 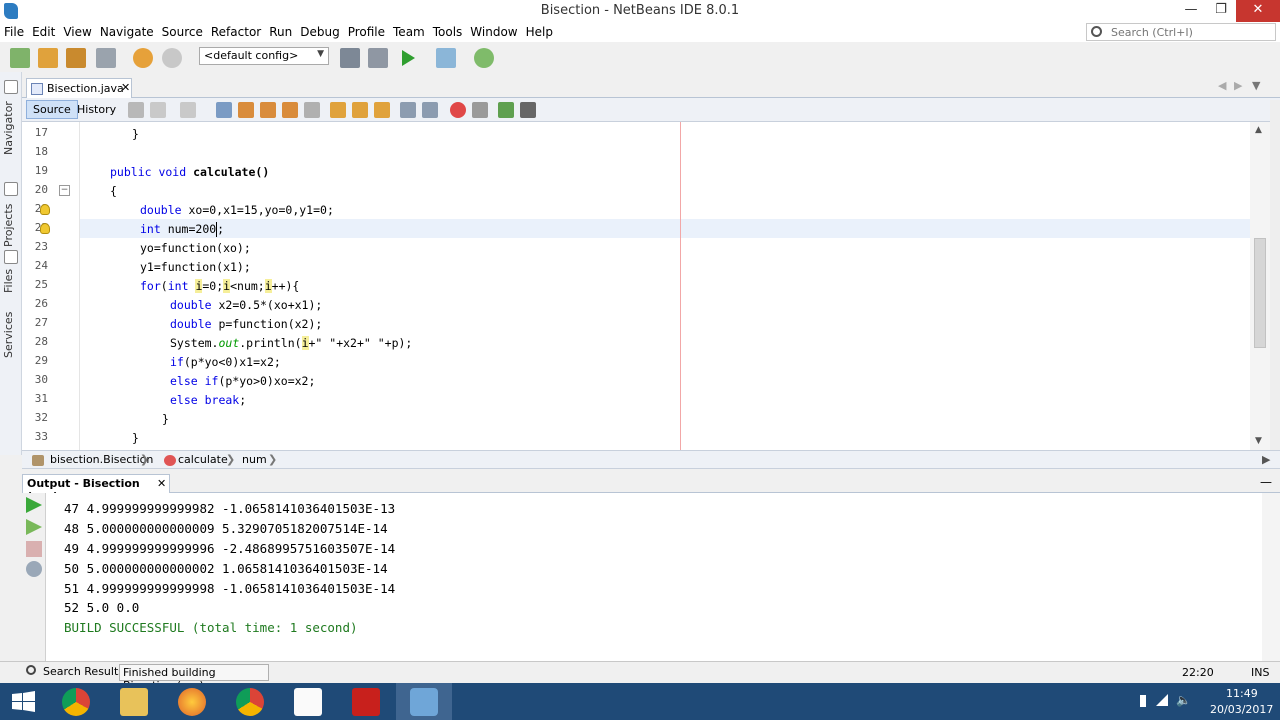 I want to click on back-icon, so click(x=158, y=110).